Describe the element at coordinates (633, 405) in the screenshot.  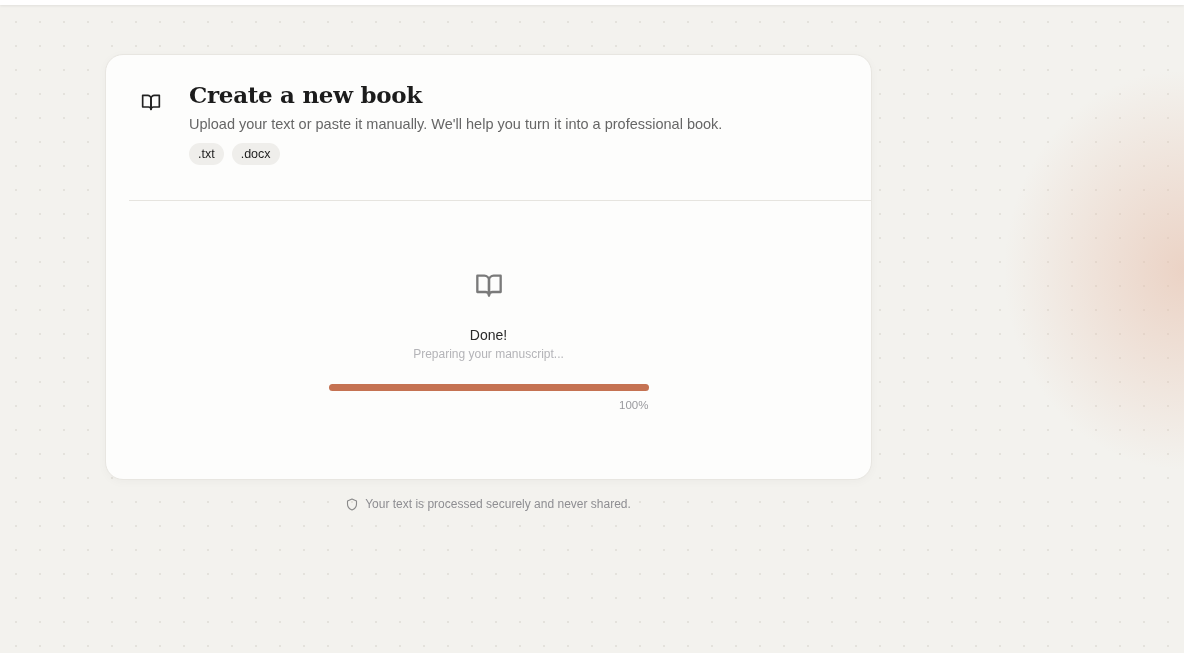
I see `progress-percent: 100%` at that location.